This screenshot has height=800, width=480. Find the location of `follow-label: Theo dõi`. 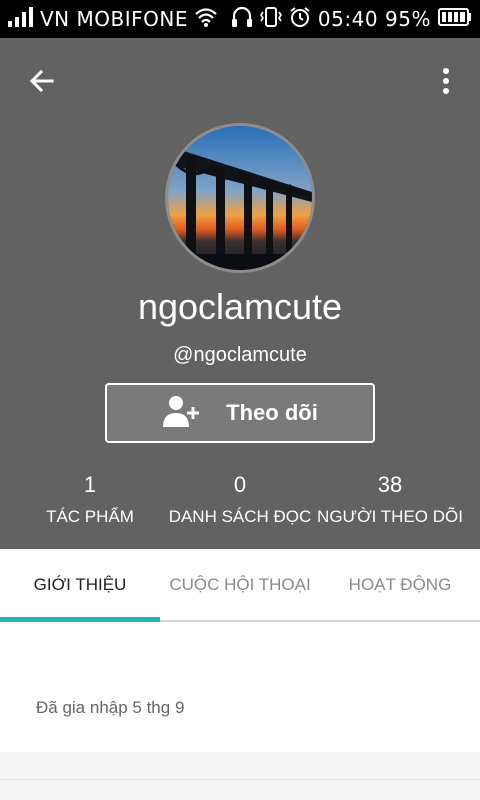

follow-label: Theo dõi is located at coordinates (272, 412).